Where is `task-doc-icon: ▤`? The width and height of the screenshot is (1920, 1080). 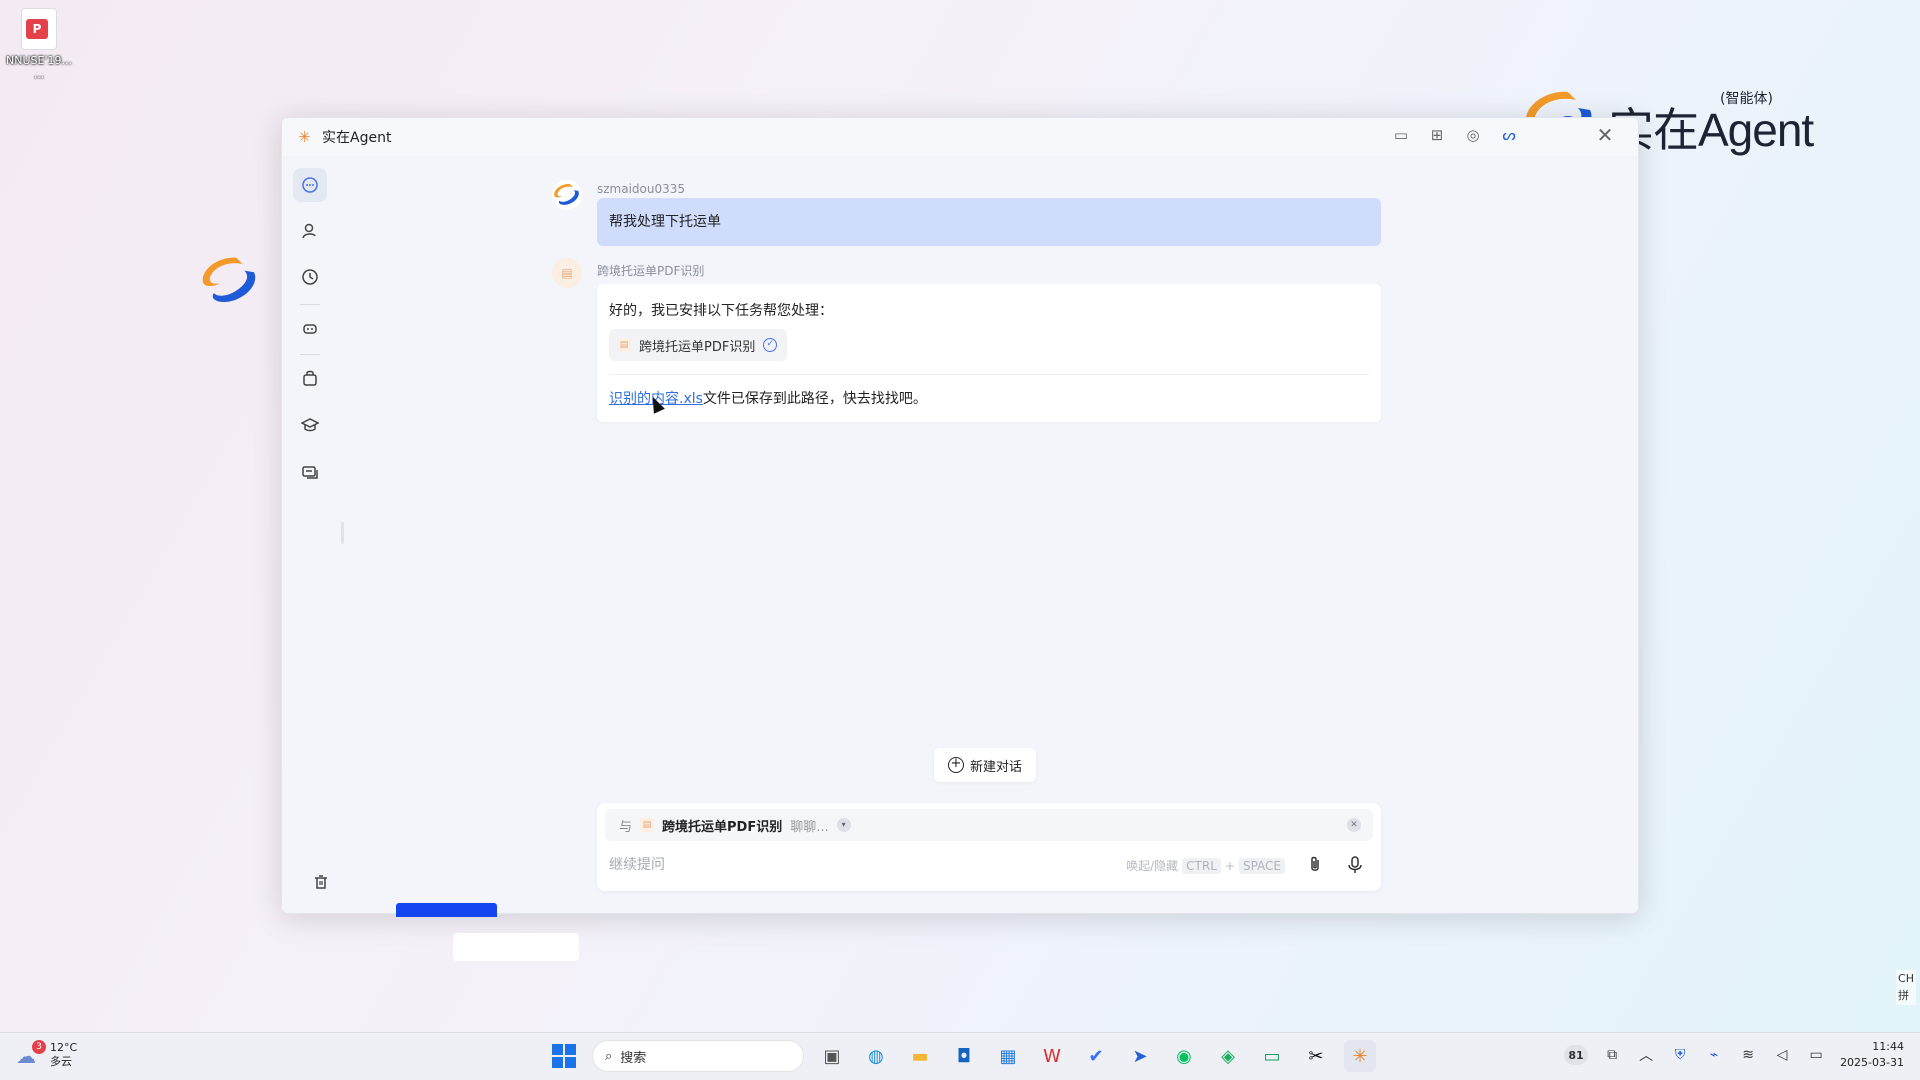
task-doc-icon: ▤ is located at coordinates (624, 345).